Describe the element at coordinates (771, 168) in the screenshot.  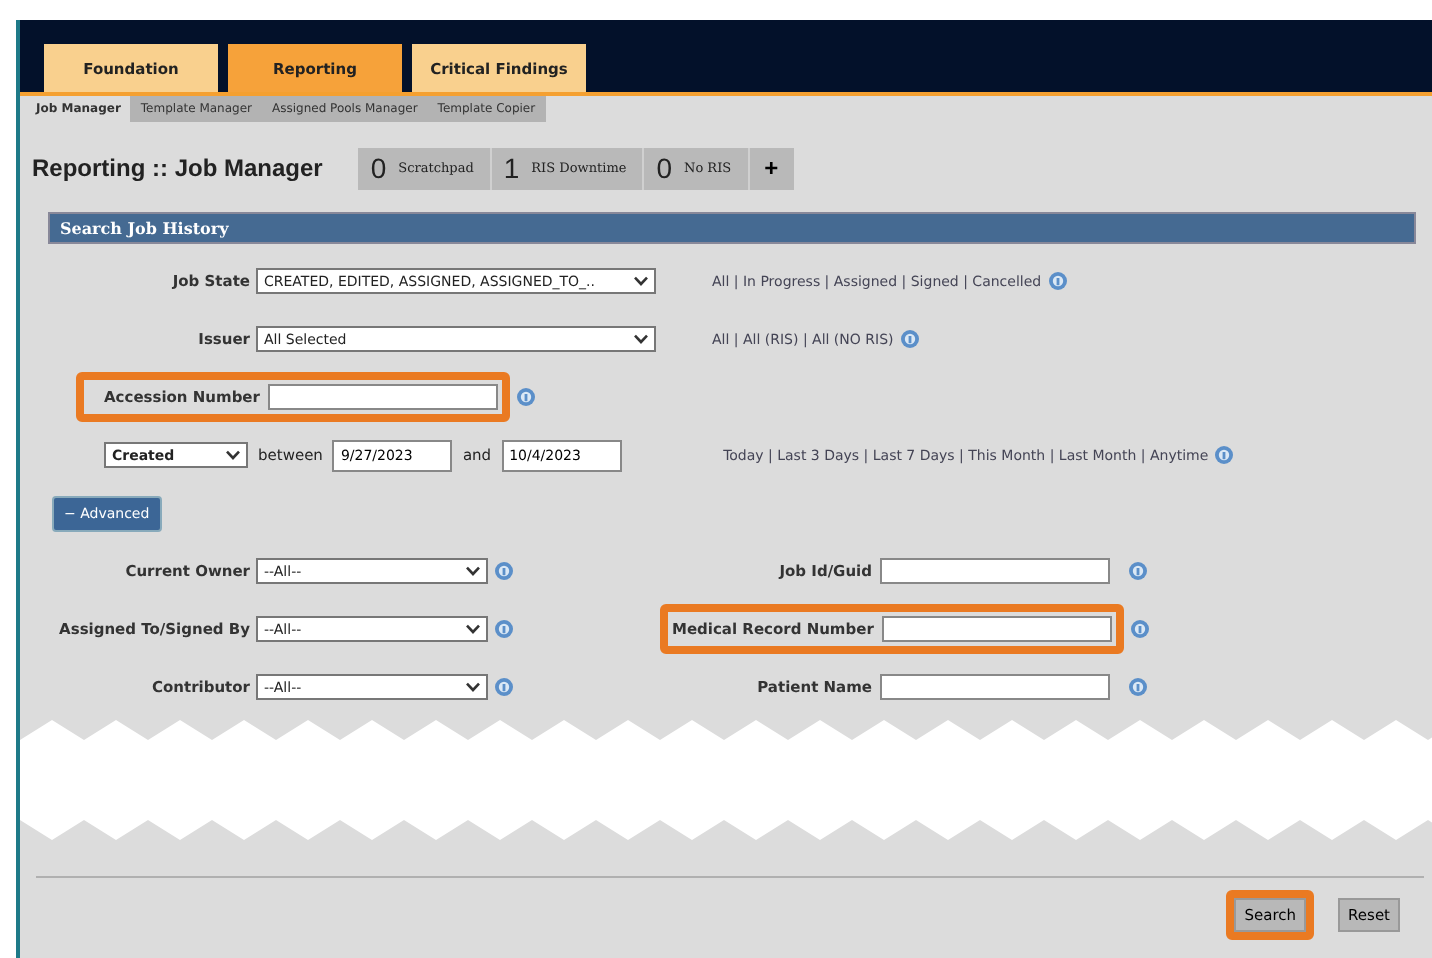
I see `add-button: +` at that location.